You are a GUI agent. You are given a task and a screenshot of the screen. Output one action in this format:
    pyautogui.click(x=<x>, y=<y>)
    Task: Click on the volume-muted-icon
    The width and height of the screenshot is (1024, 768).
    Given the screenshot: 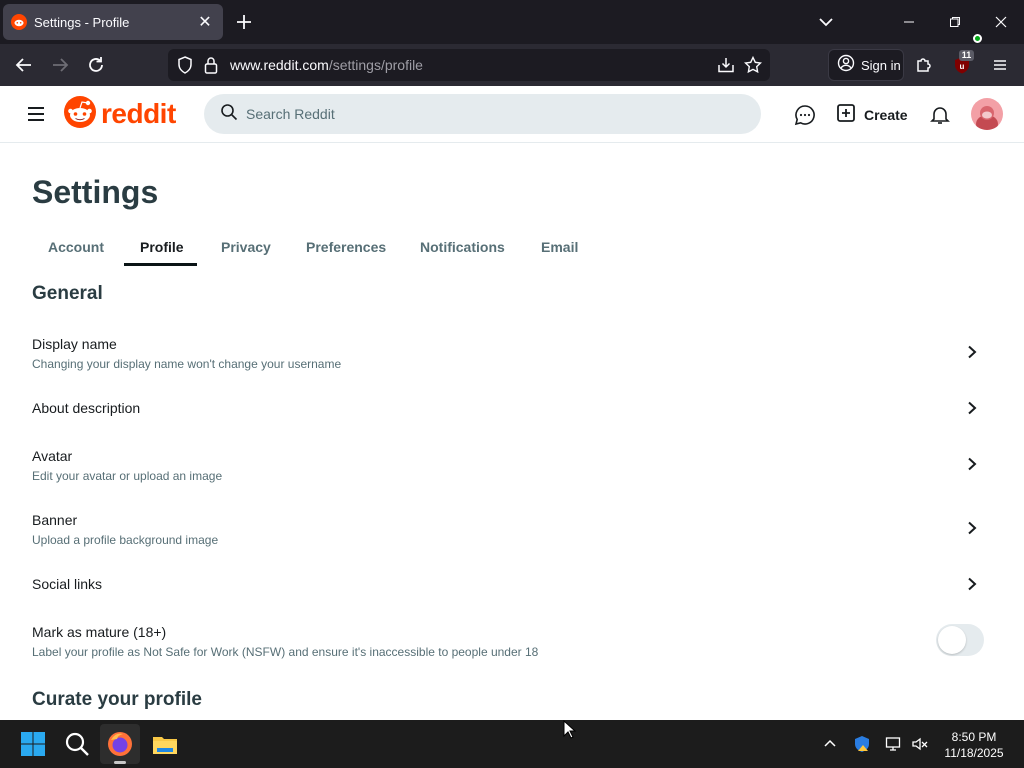 What is the action you would take?
    pyautogui.click(x=920, y=744)
    